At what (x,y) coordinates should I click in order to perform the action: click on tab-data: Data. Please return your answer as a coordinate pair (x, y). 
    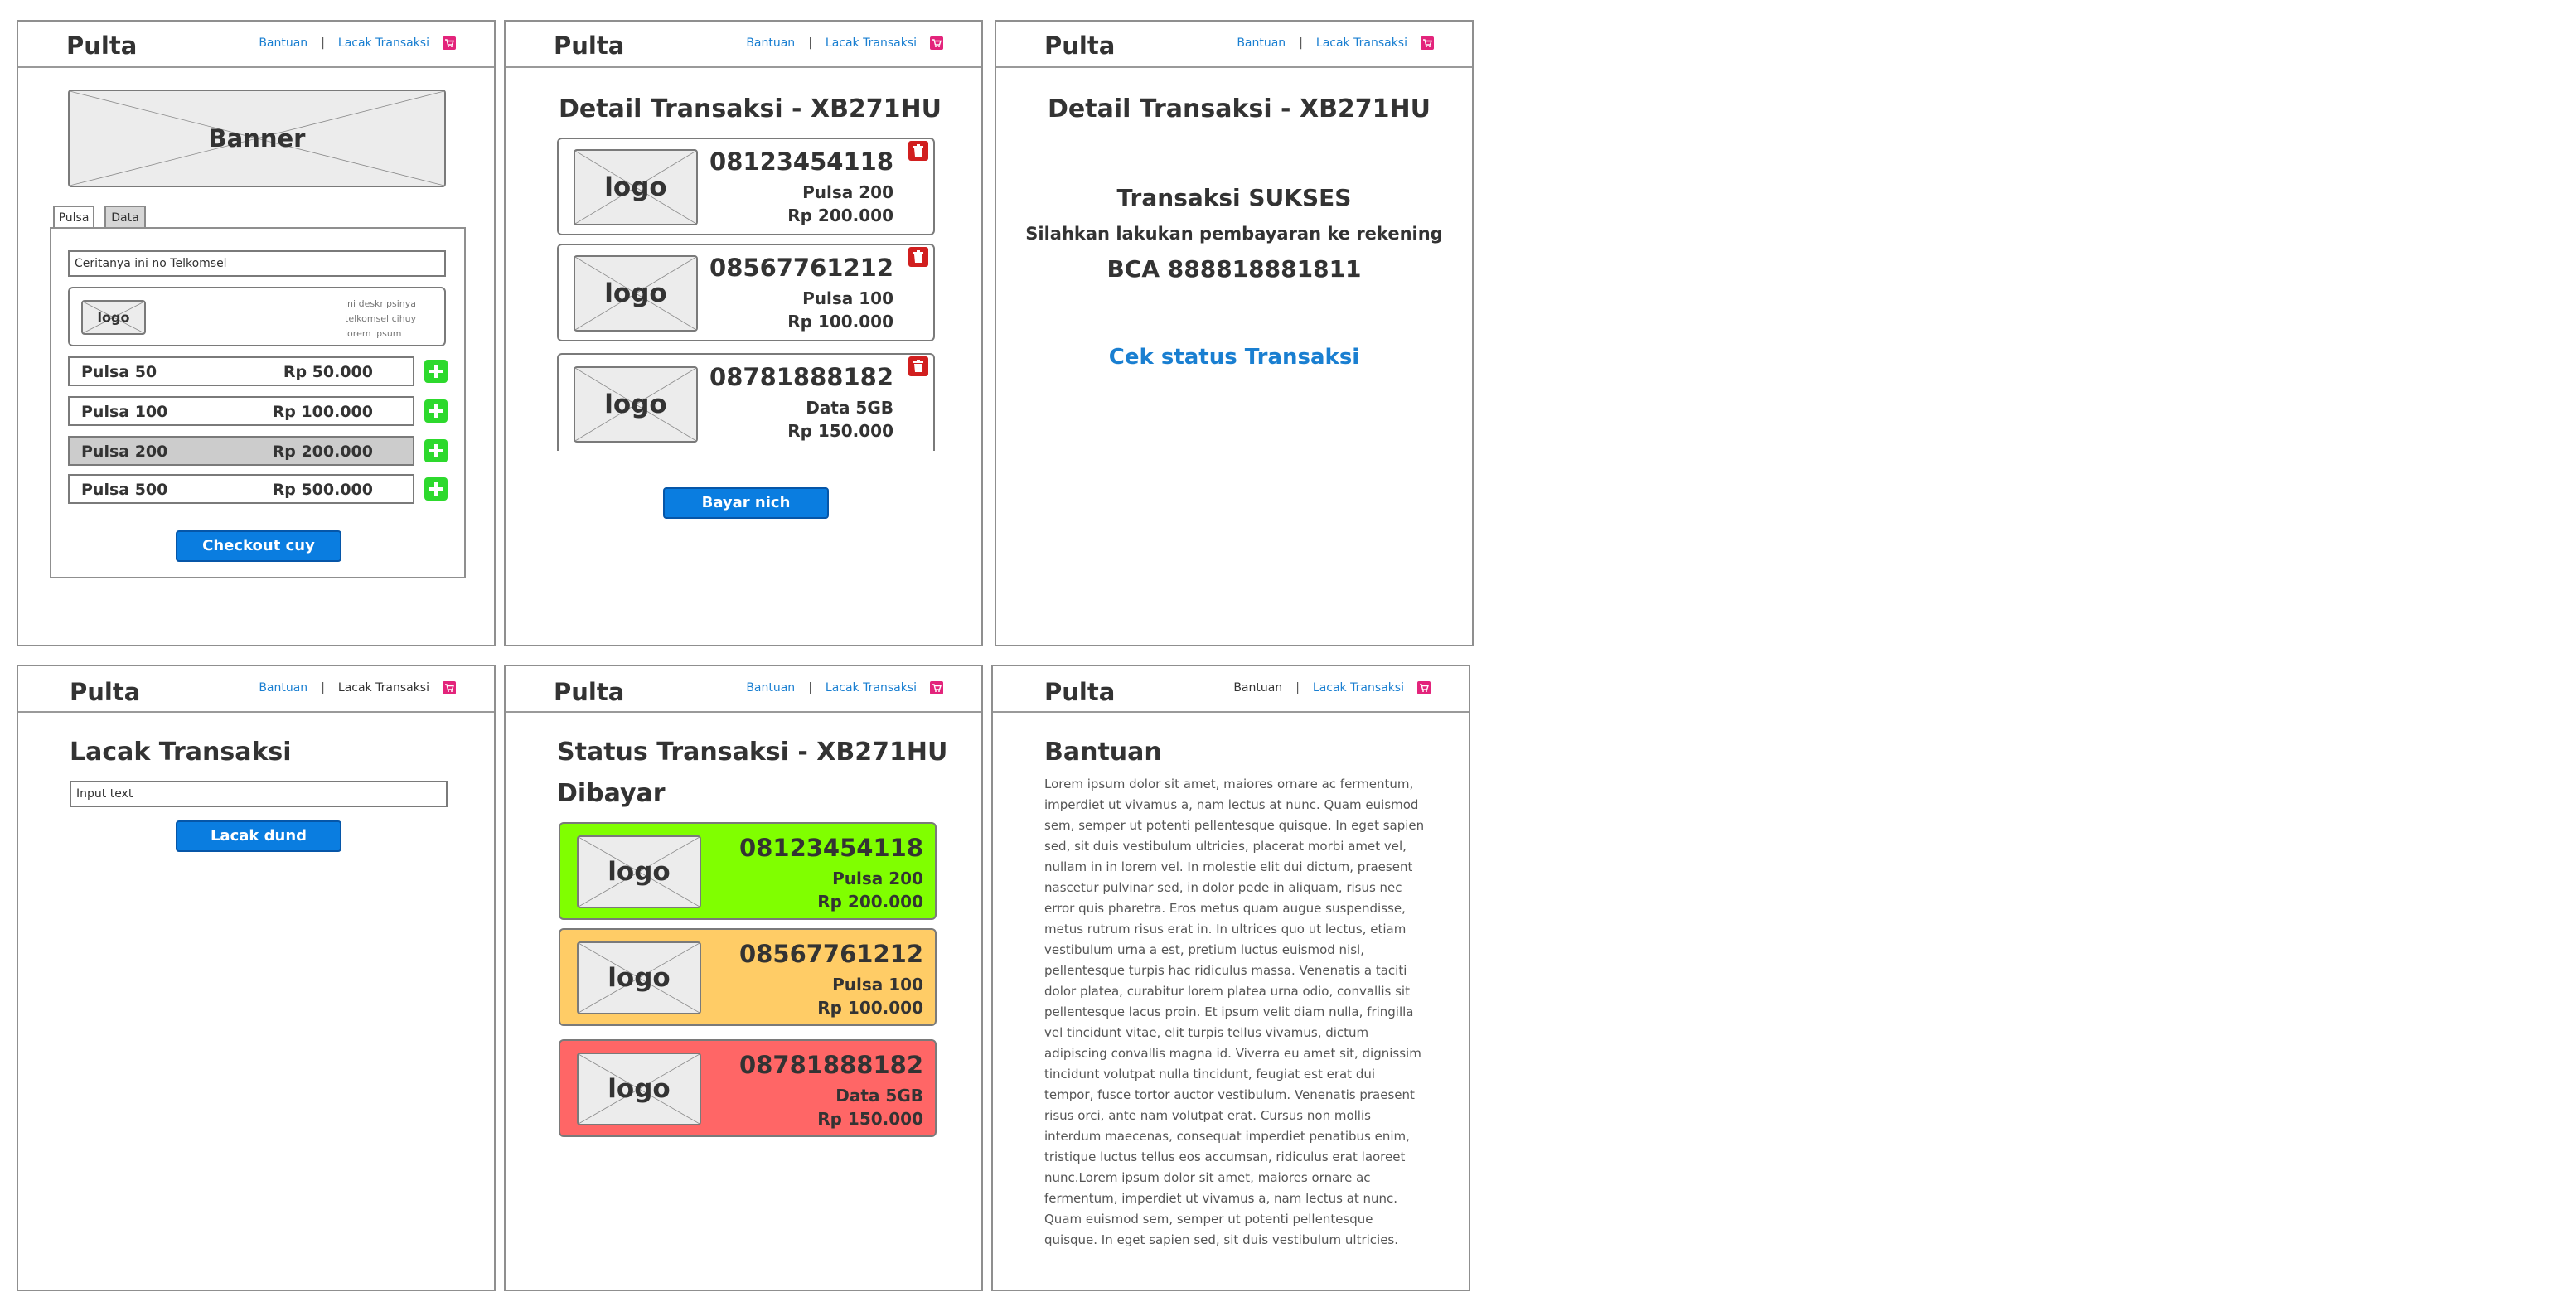
    Looking at the image, I should click on (125, 216).